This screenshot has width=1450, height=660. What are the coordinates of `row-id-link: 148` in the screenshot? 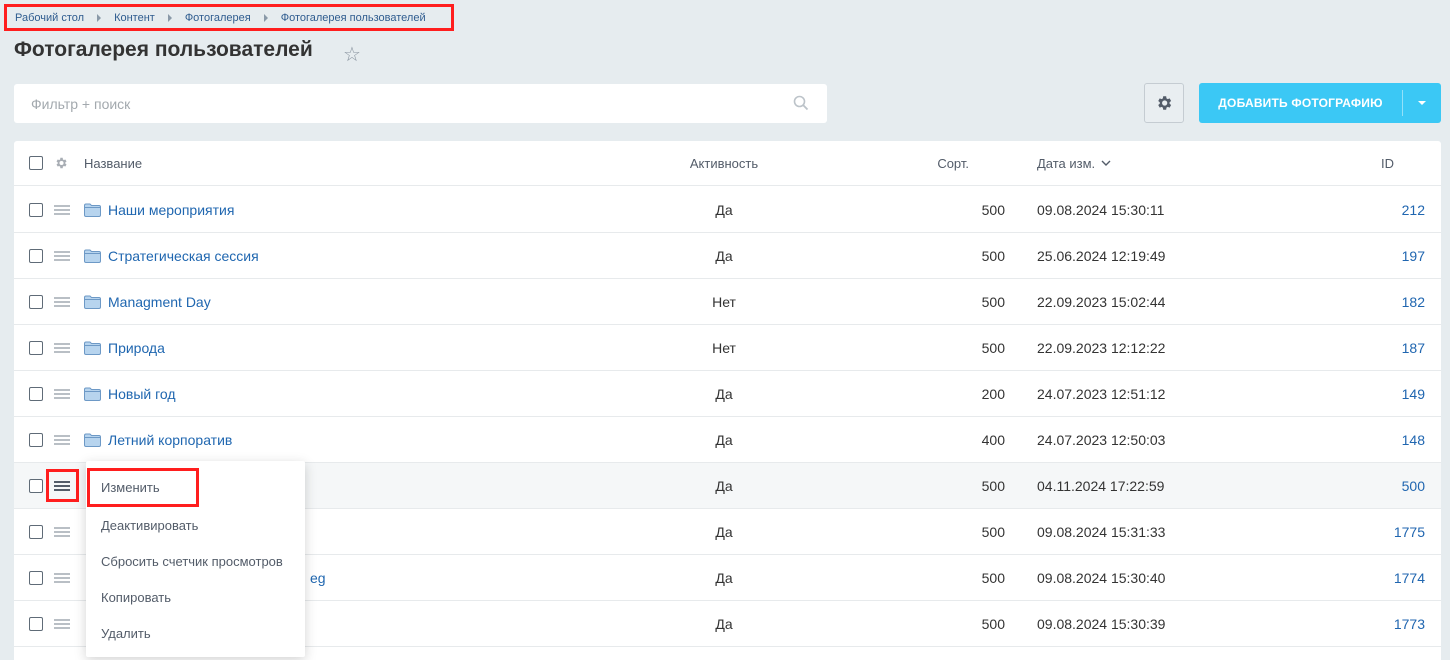 It's located at (1369, 439).